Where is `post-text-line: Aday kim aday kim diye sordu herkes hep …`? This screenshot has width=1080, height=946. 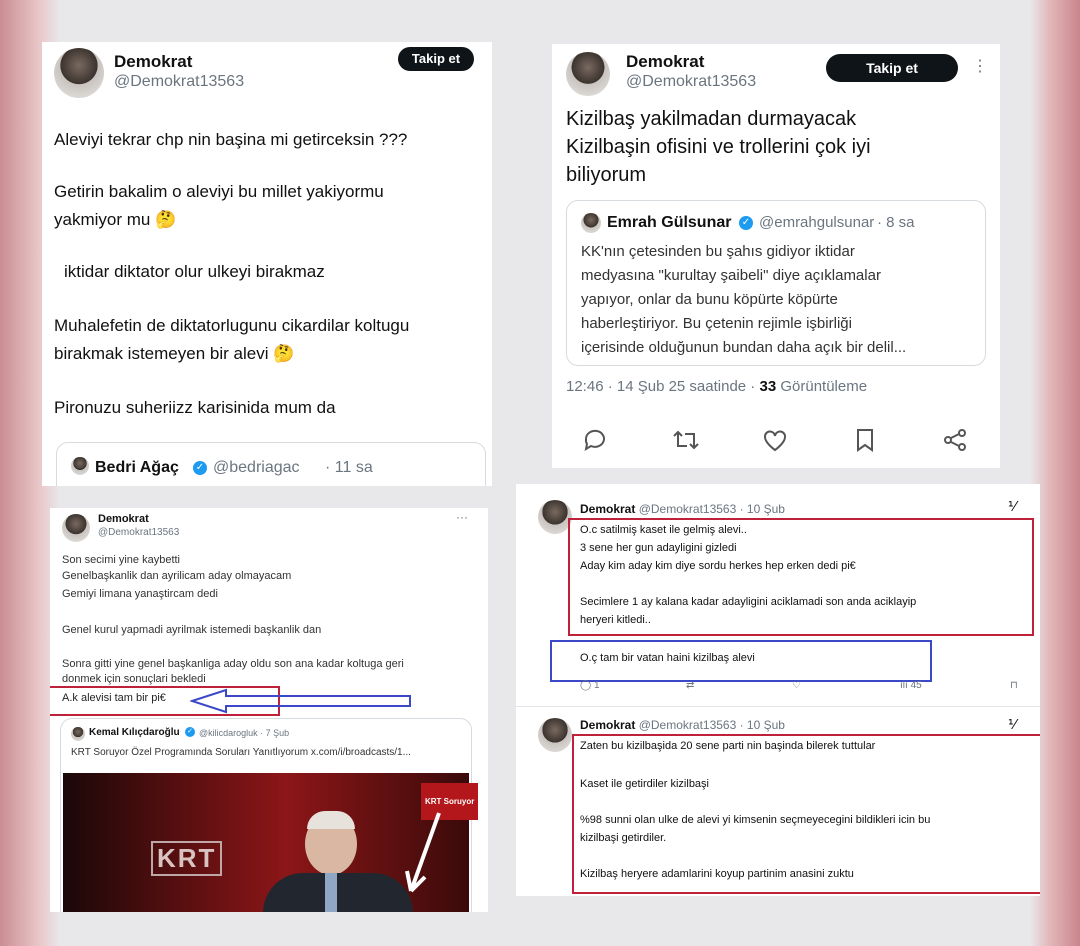 post-text-line: Aday kim aday kim diye sordu herkes hep … is located at coordinates (718, 566).